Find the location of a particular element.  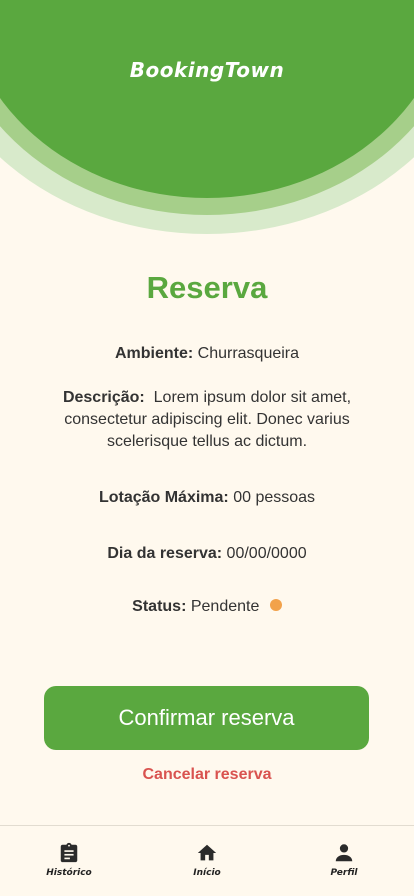

status-row: Status: Pendente is located at coordinates (207, 607).